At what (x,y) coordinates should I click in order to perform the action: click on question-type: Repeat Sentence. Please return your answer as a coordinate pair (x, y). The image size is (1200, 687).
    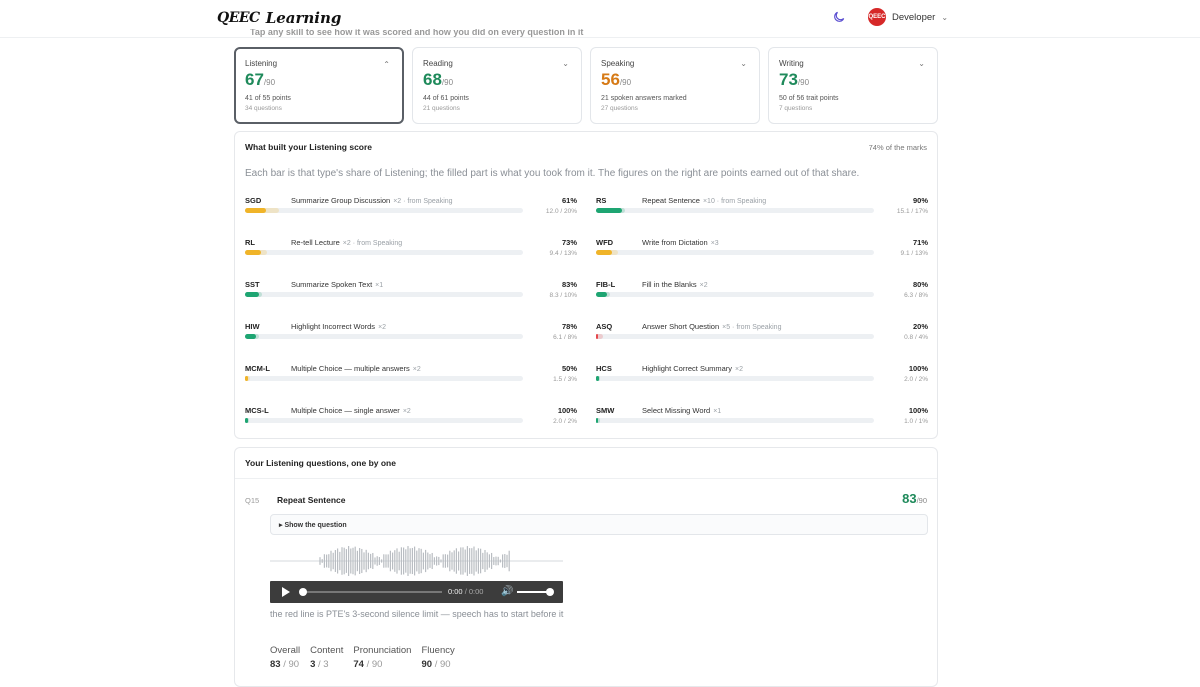
    Looking at the image, I should click on (311, 500).